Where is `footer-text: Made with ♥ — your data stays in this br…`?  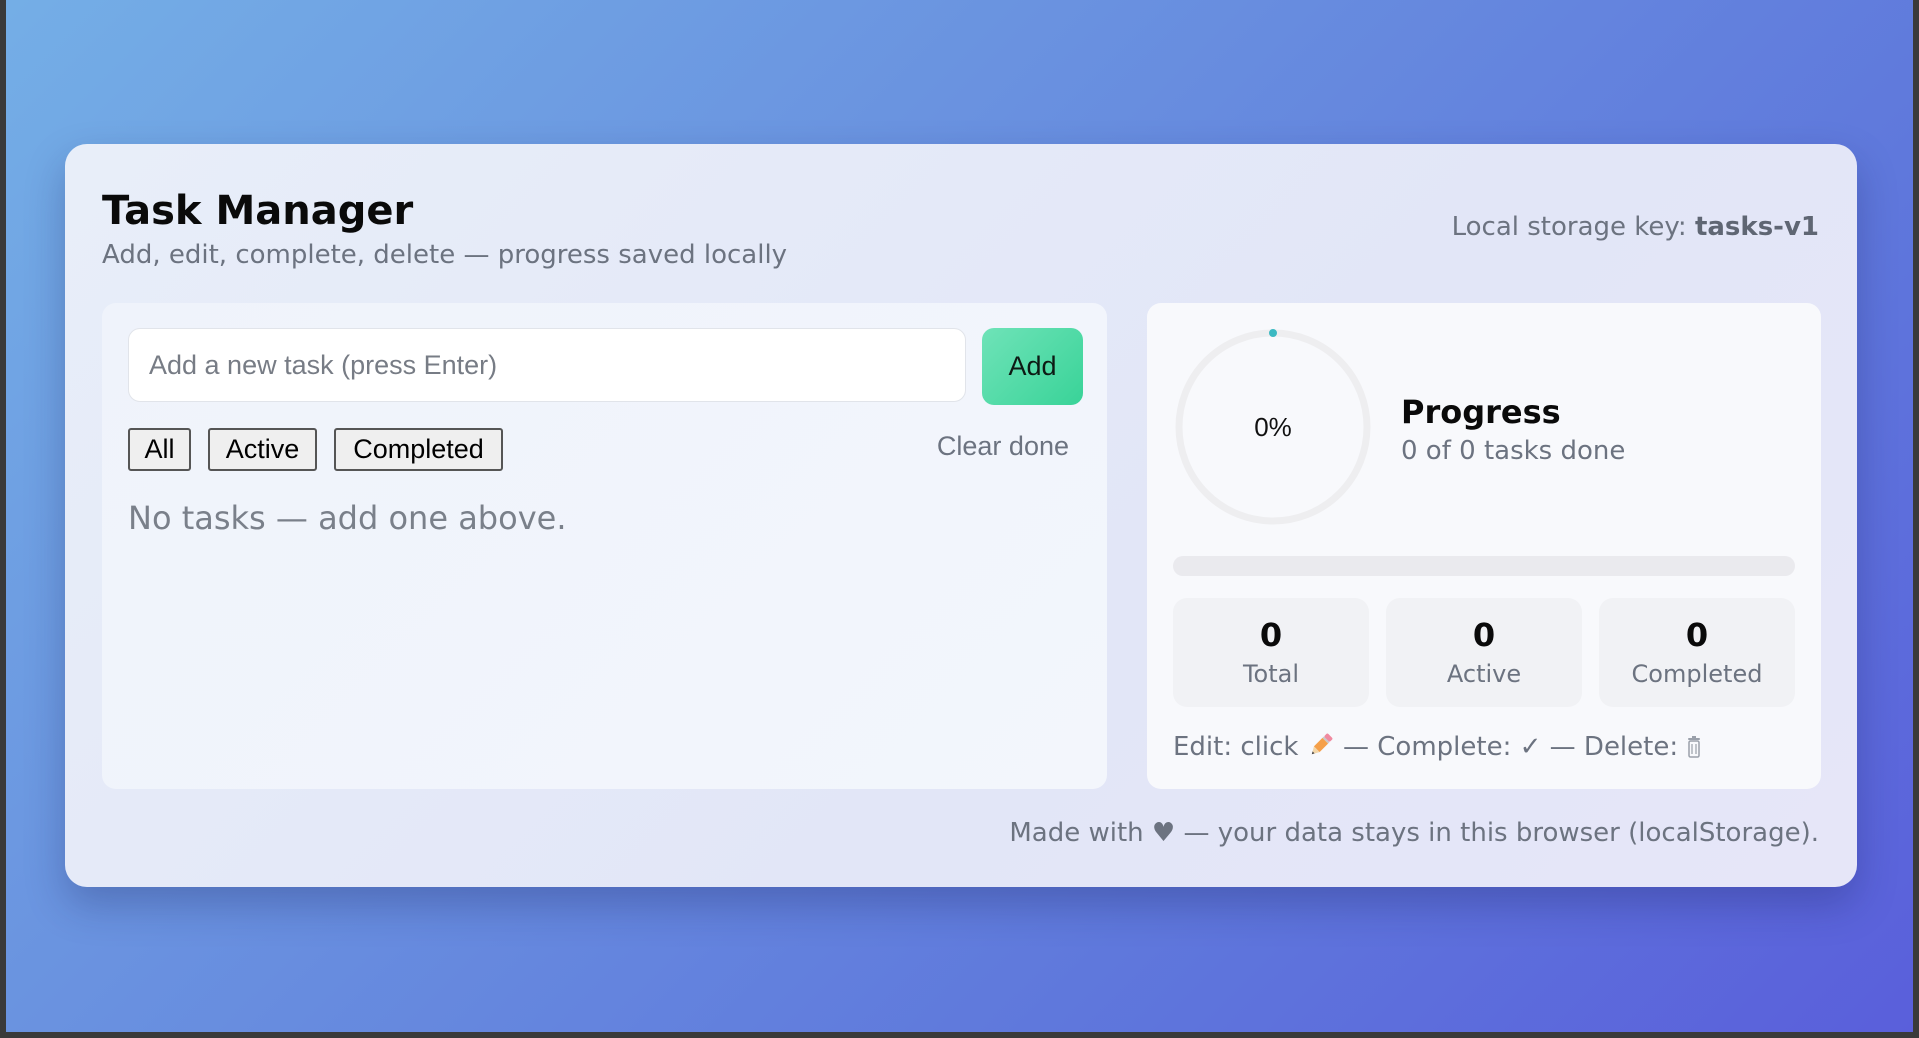 footer-text: Made with ♥ — your data stays in this br… is located at coordinates (1414, 833).